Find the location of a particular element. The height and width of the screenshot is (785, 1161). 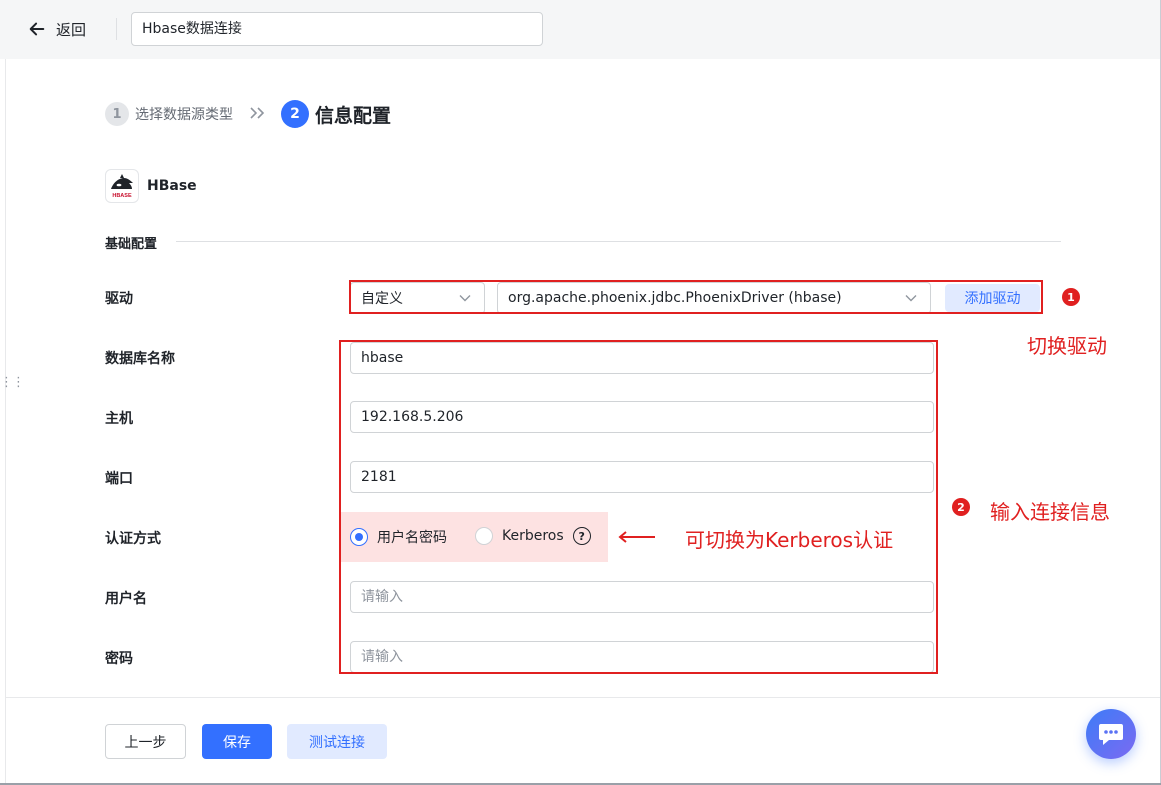

orca-icon: HBASE is located at coordinates (122, 186).